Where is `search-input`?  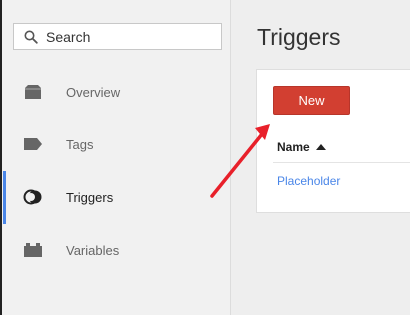 search-input is located at coordinates (121, 36).